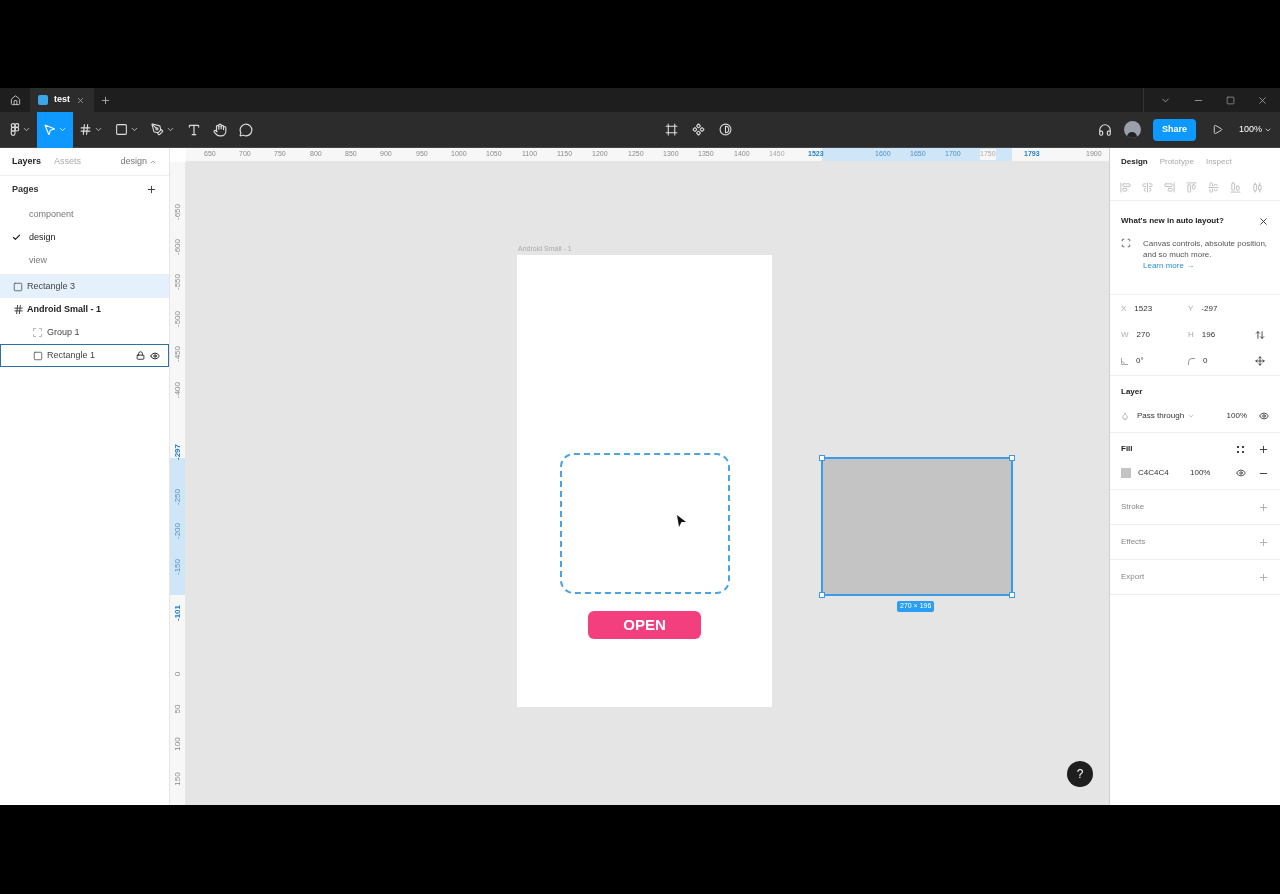  I want to click on ruler-label: -450, so click(178, 354).